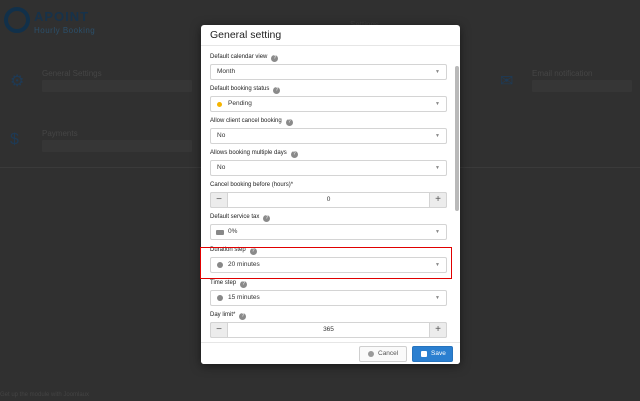 The width and height of the screenshot is (640, 401). Describe the element at coordinates (17, 20) in the screenshot. I see `logo-mark-icon` at that location.